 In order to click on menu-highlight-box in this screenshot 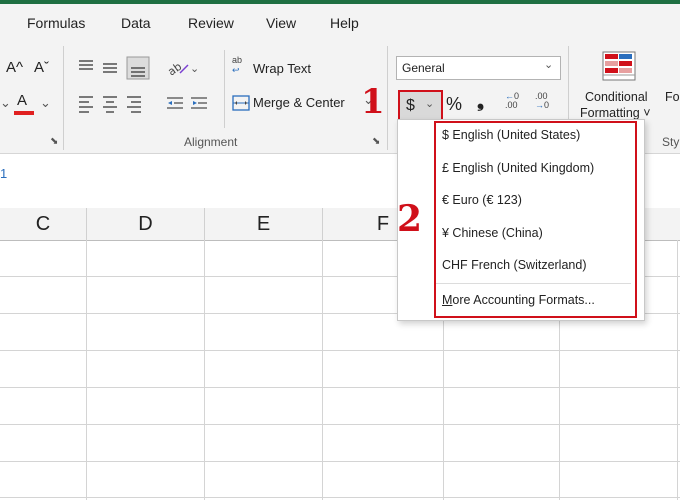, I will do `click(535, 219)`.